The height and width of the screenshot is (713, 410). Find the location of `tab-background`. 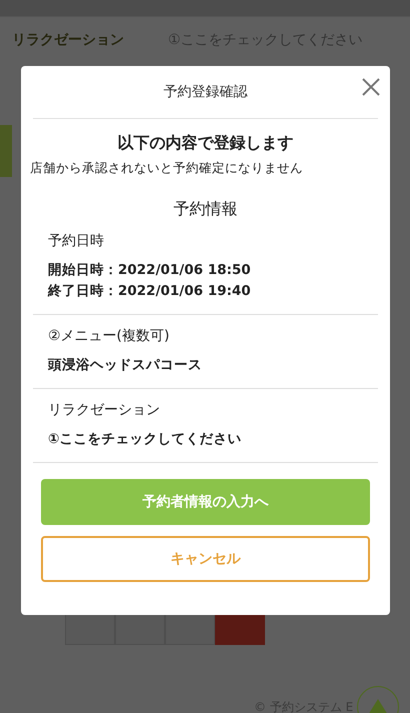

tab-background is located at coordinates (6, 151).